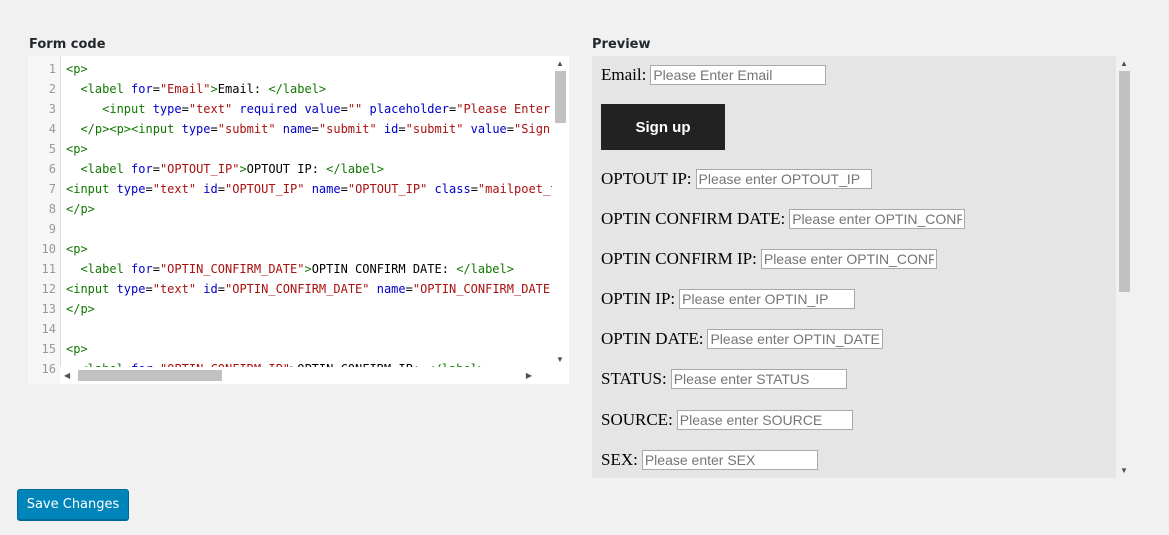 The height and width of the screenshot is (535, 1169). I want to click on code-token: "text", so click(210, 109).